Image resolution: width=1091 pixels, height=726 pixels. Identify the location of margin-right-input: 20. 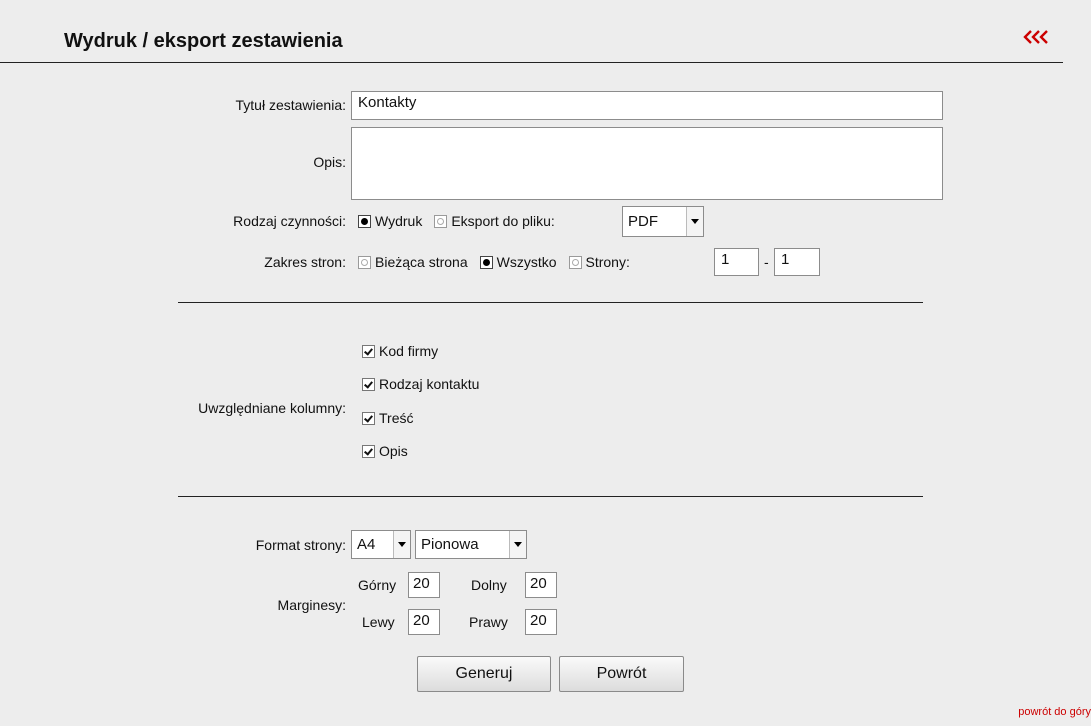
(541, 622).